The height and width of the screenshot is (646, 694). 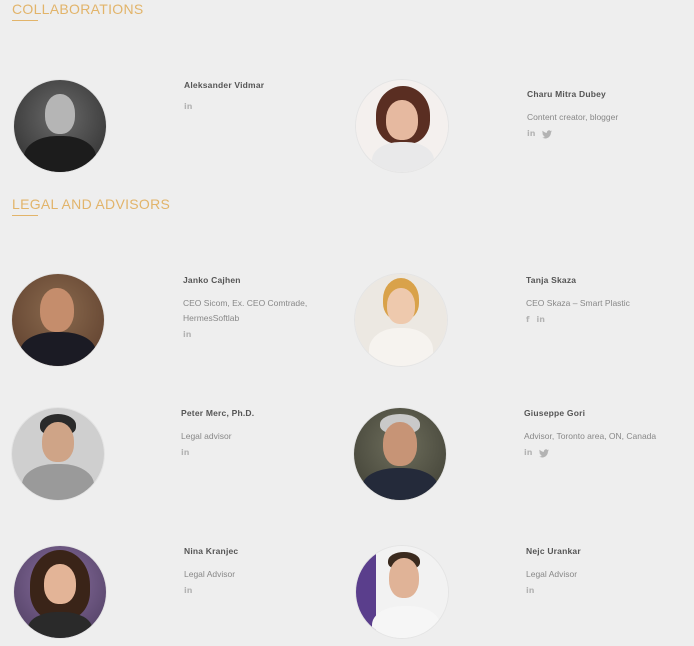 I want to click on person-role: Content creator, blogger, so click(x=573, y=117).